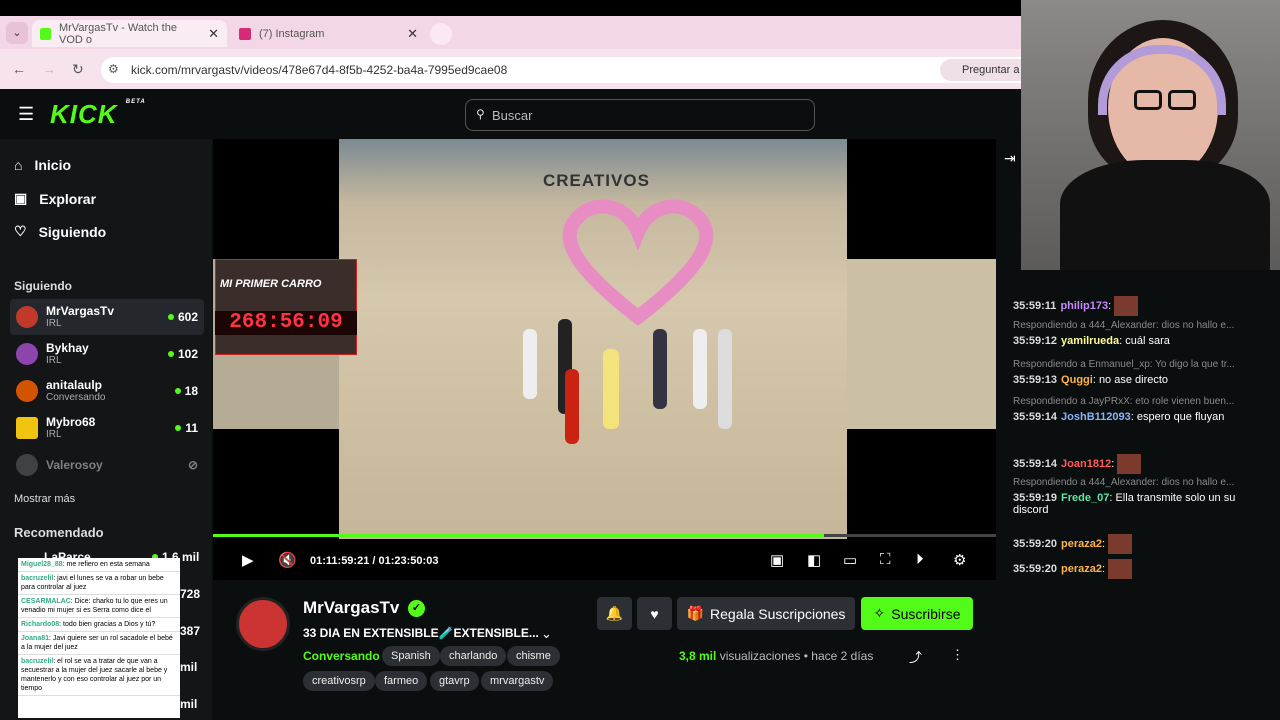  I want to click on tab-kick: MrVargasTv - Watch the VOD o ✕, so click(129, 33).